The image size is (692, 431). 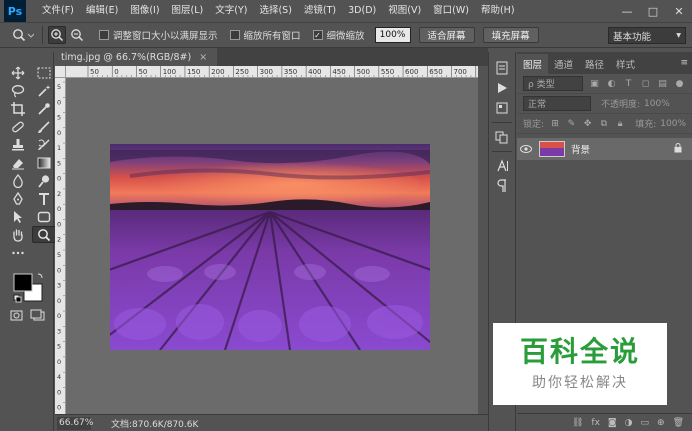 I want to click on history-brush-tool, so click(x=44, y=144).